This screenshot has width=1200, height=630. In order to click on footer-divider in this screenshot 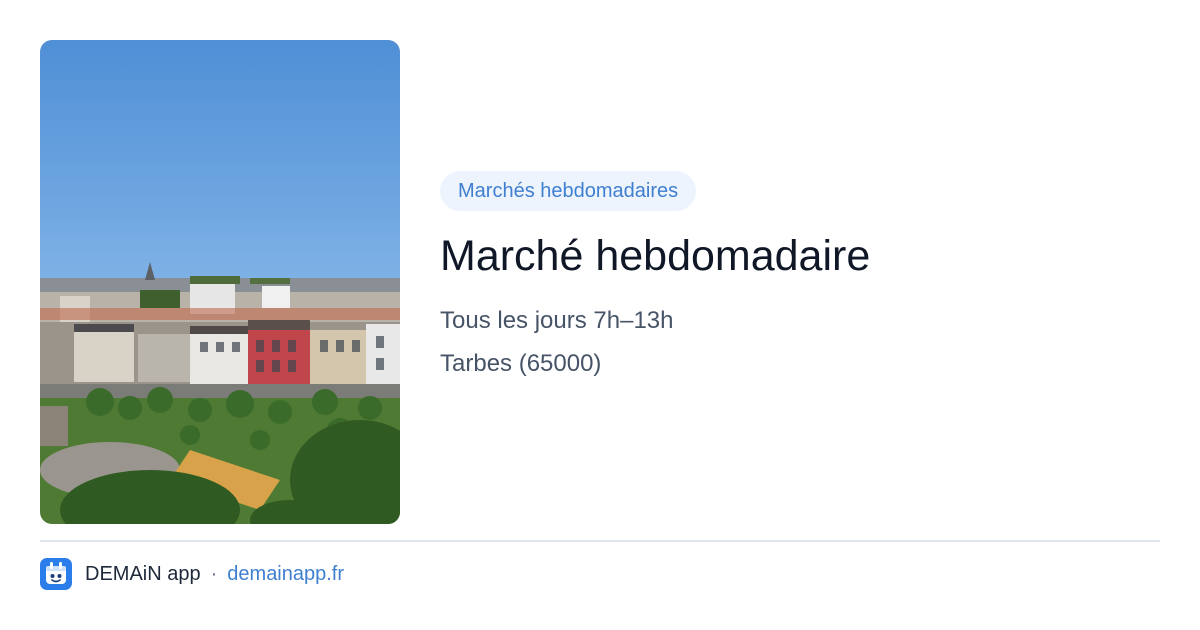, I will do `click(600, 541)`.